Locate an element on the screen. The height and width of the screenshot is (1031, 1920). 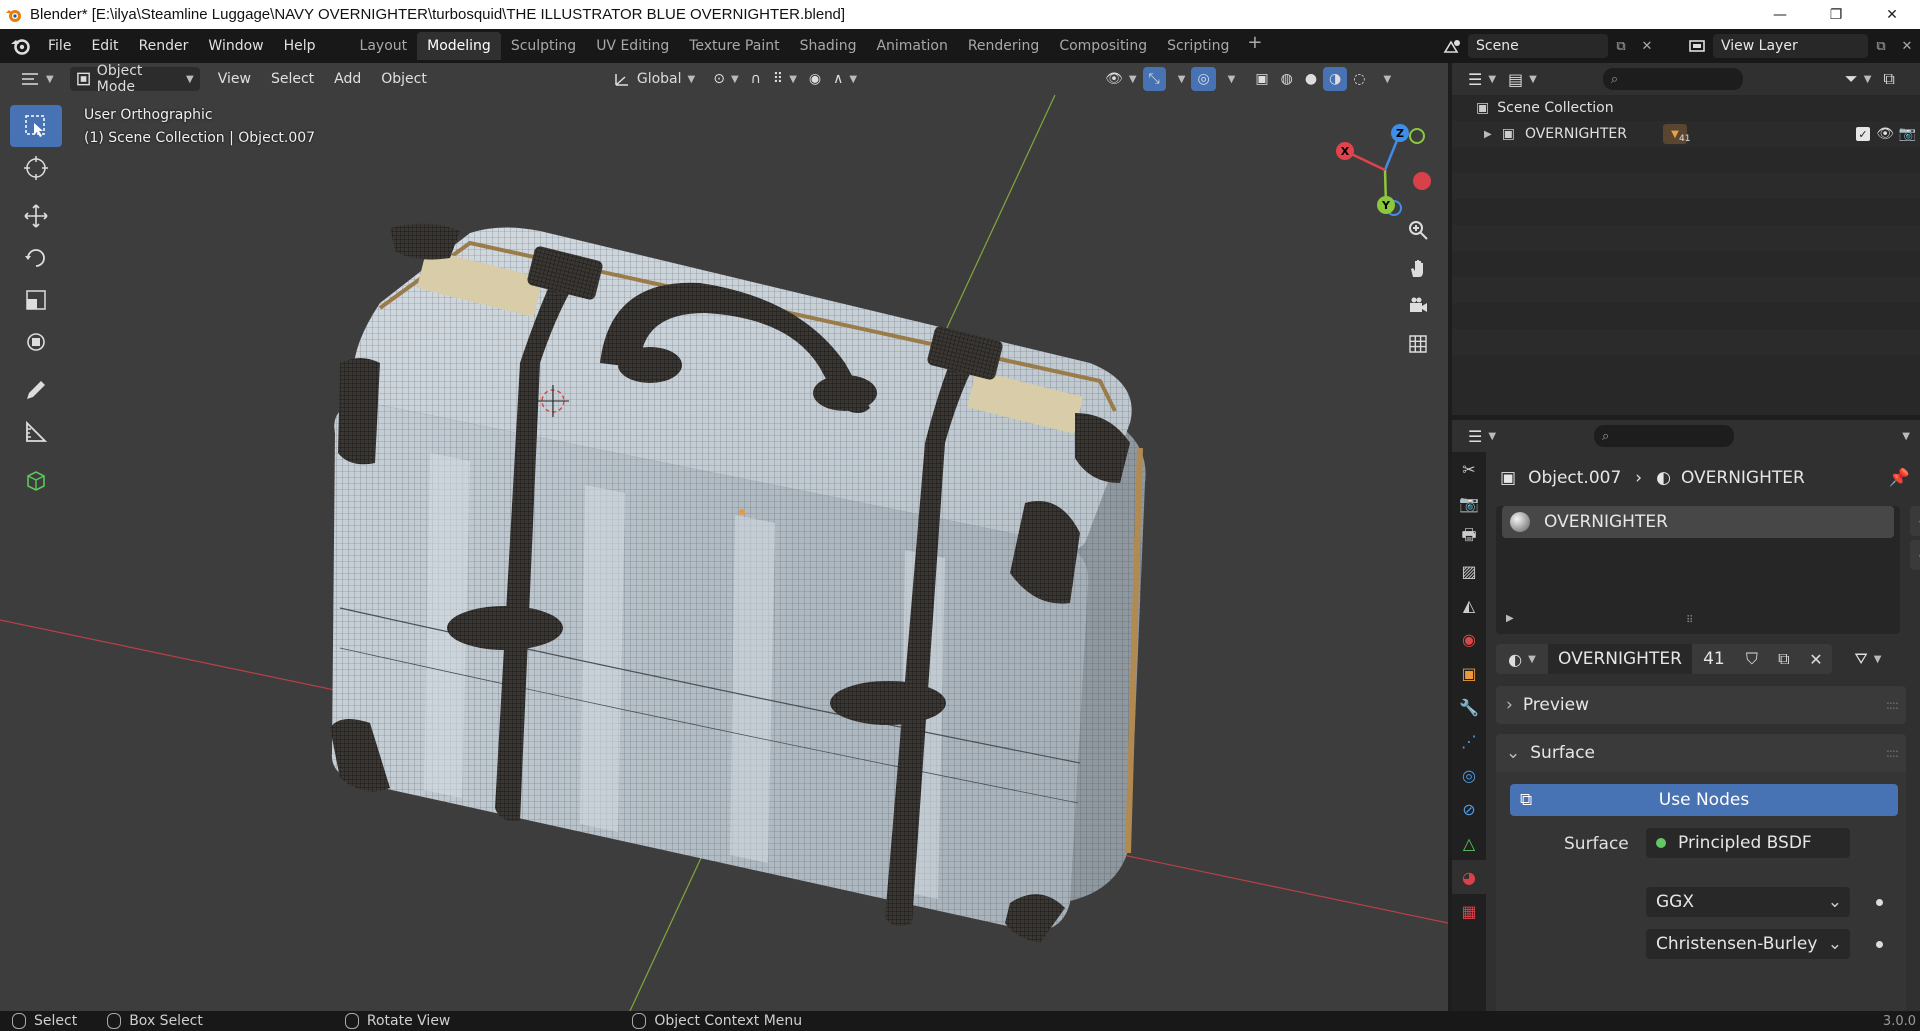
new-view-layer-icon: ⧉ is located at coordinates (1881, 46).